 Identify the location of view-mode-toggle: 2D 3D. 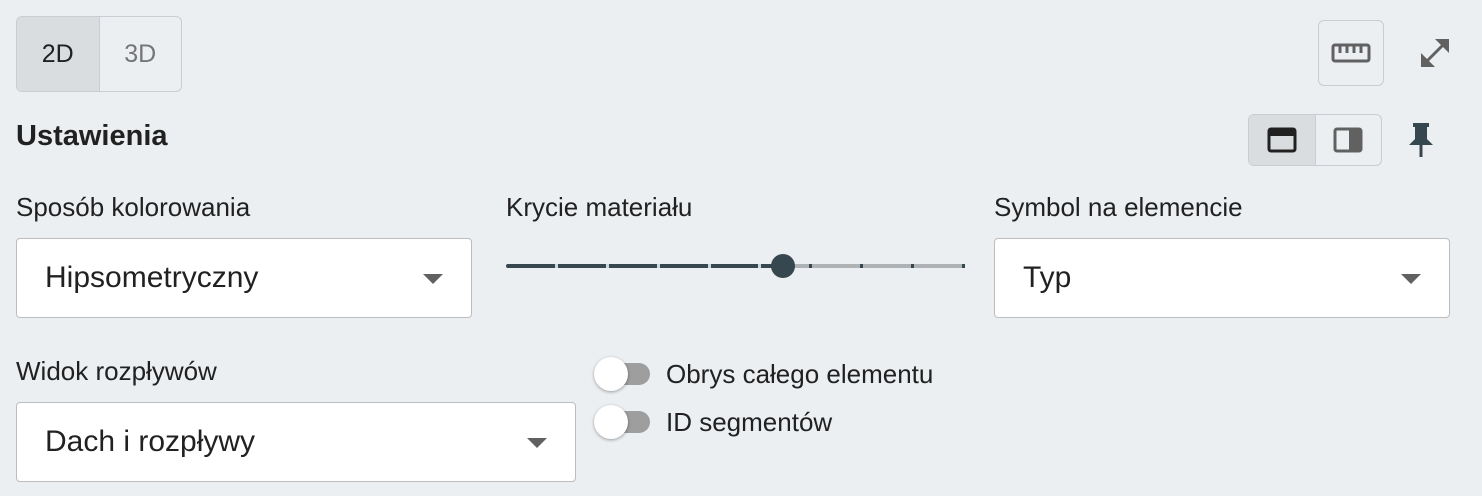
(99, 54).